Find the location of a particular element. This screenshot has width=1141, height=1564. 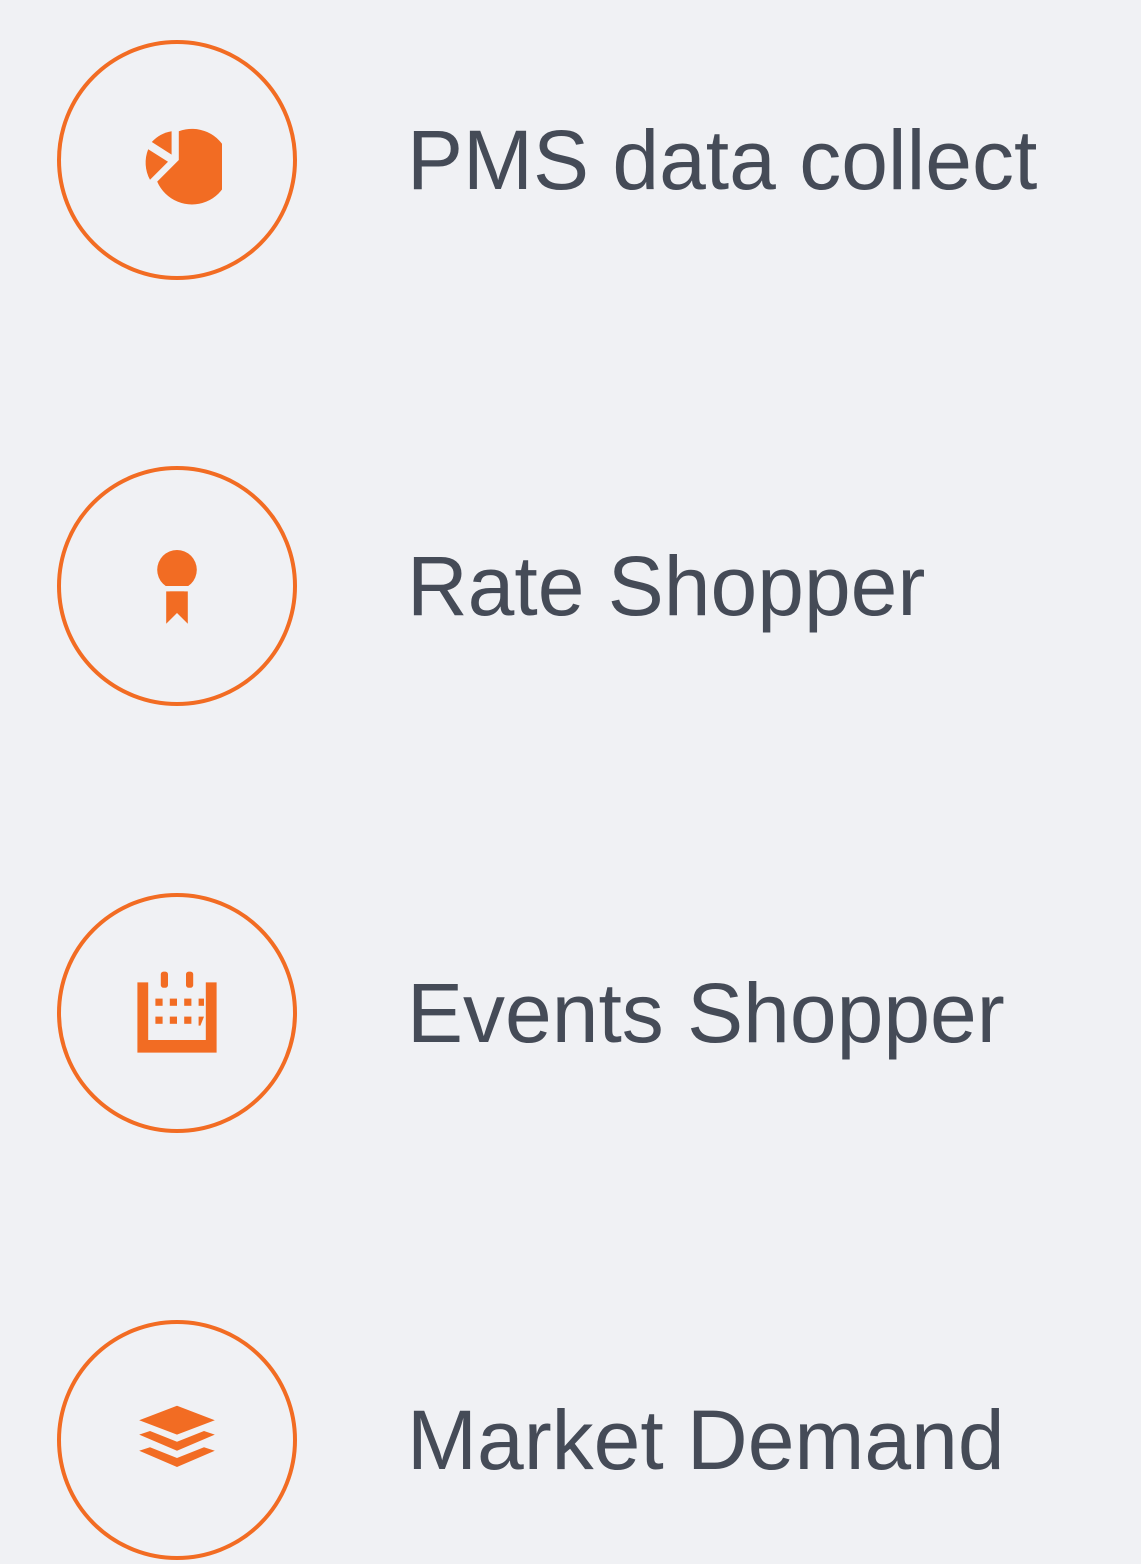

feature-item-pms-data-collect: PMS data collect is located at coordinates (587, 160).